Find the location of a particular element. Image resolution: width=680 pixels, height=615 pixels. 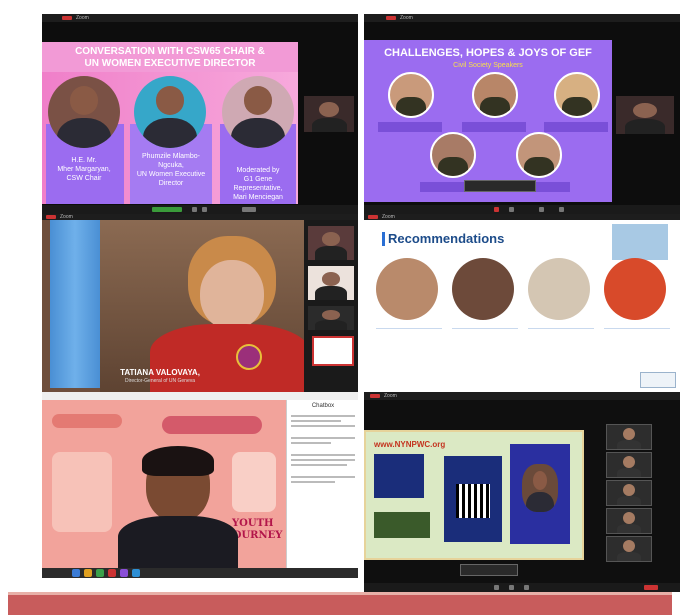

qr-flyer is located at coordinates (473, 499).